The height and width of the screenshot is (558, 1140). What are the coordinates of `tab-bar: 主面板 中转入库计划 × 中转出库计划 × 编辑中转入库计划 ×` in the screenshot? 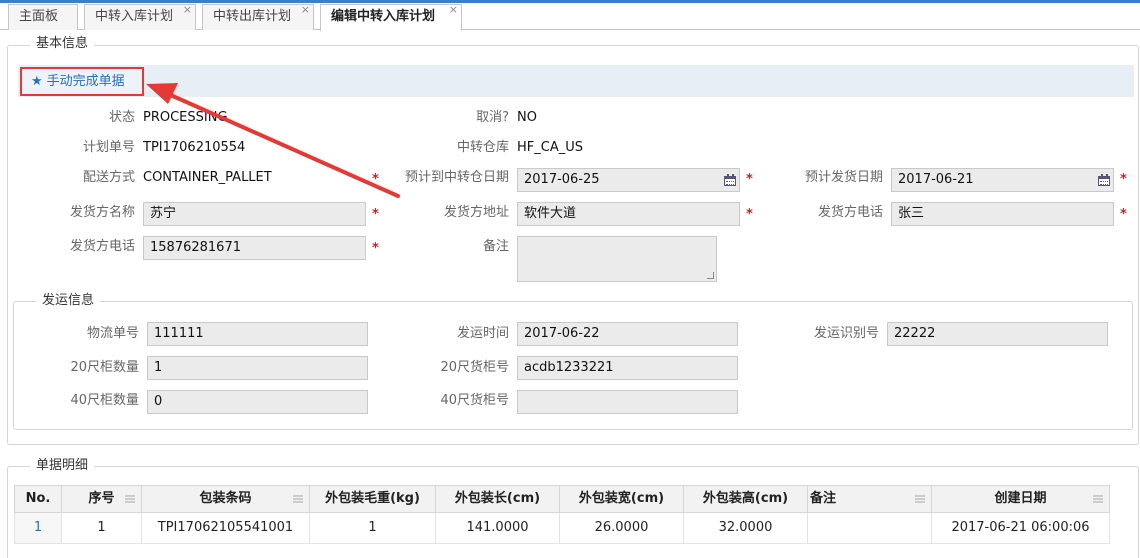 It's located at (570, 15).